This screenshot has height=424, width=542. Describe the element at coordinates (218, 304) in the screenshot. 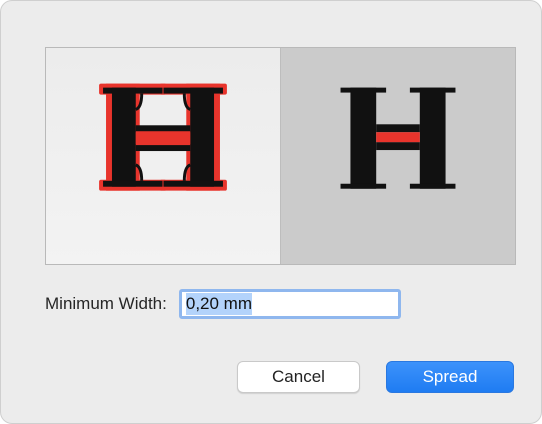

I see `minimum-width-value: 0,20 mm` at that location.